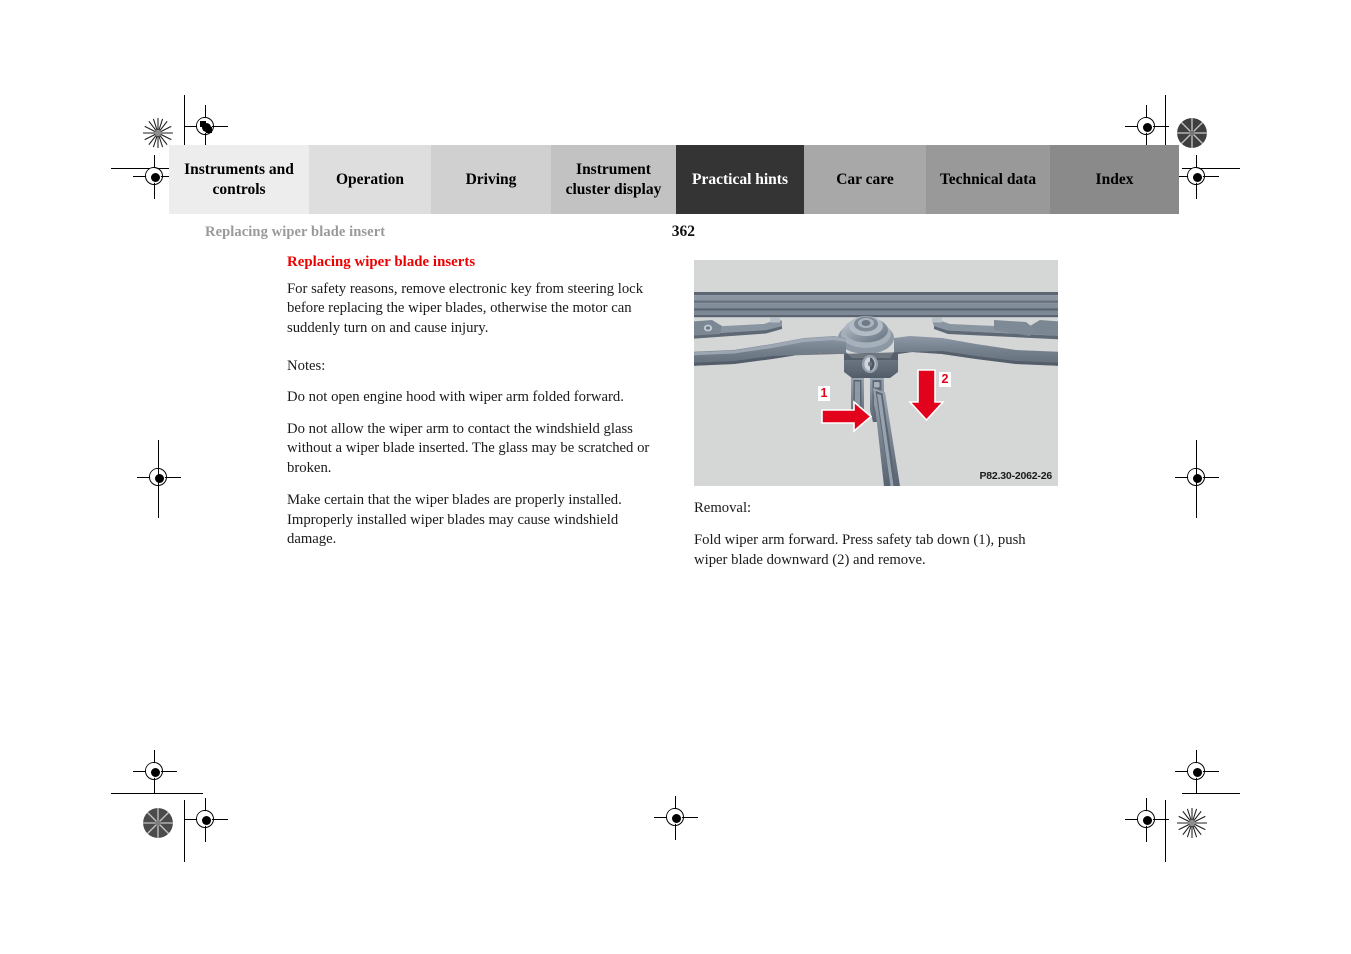  Describe the element at coordinates (1197, 772) in the screenshot. I see `registration-target-right-lower` at that location.